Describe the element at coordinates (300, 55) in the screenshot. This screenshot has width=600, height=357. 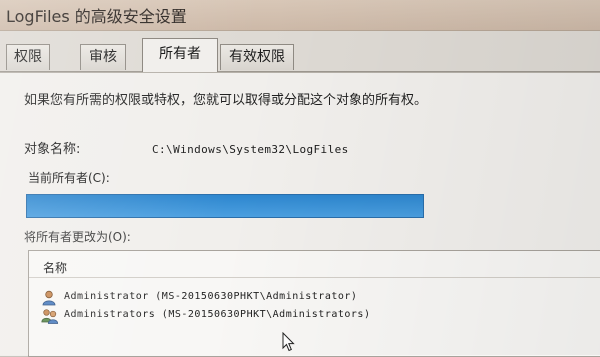
I see `tab-strip: 权限 审核 所有者 有效权限` at that location.